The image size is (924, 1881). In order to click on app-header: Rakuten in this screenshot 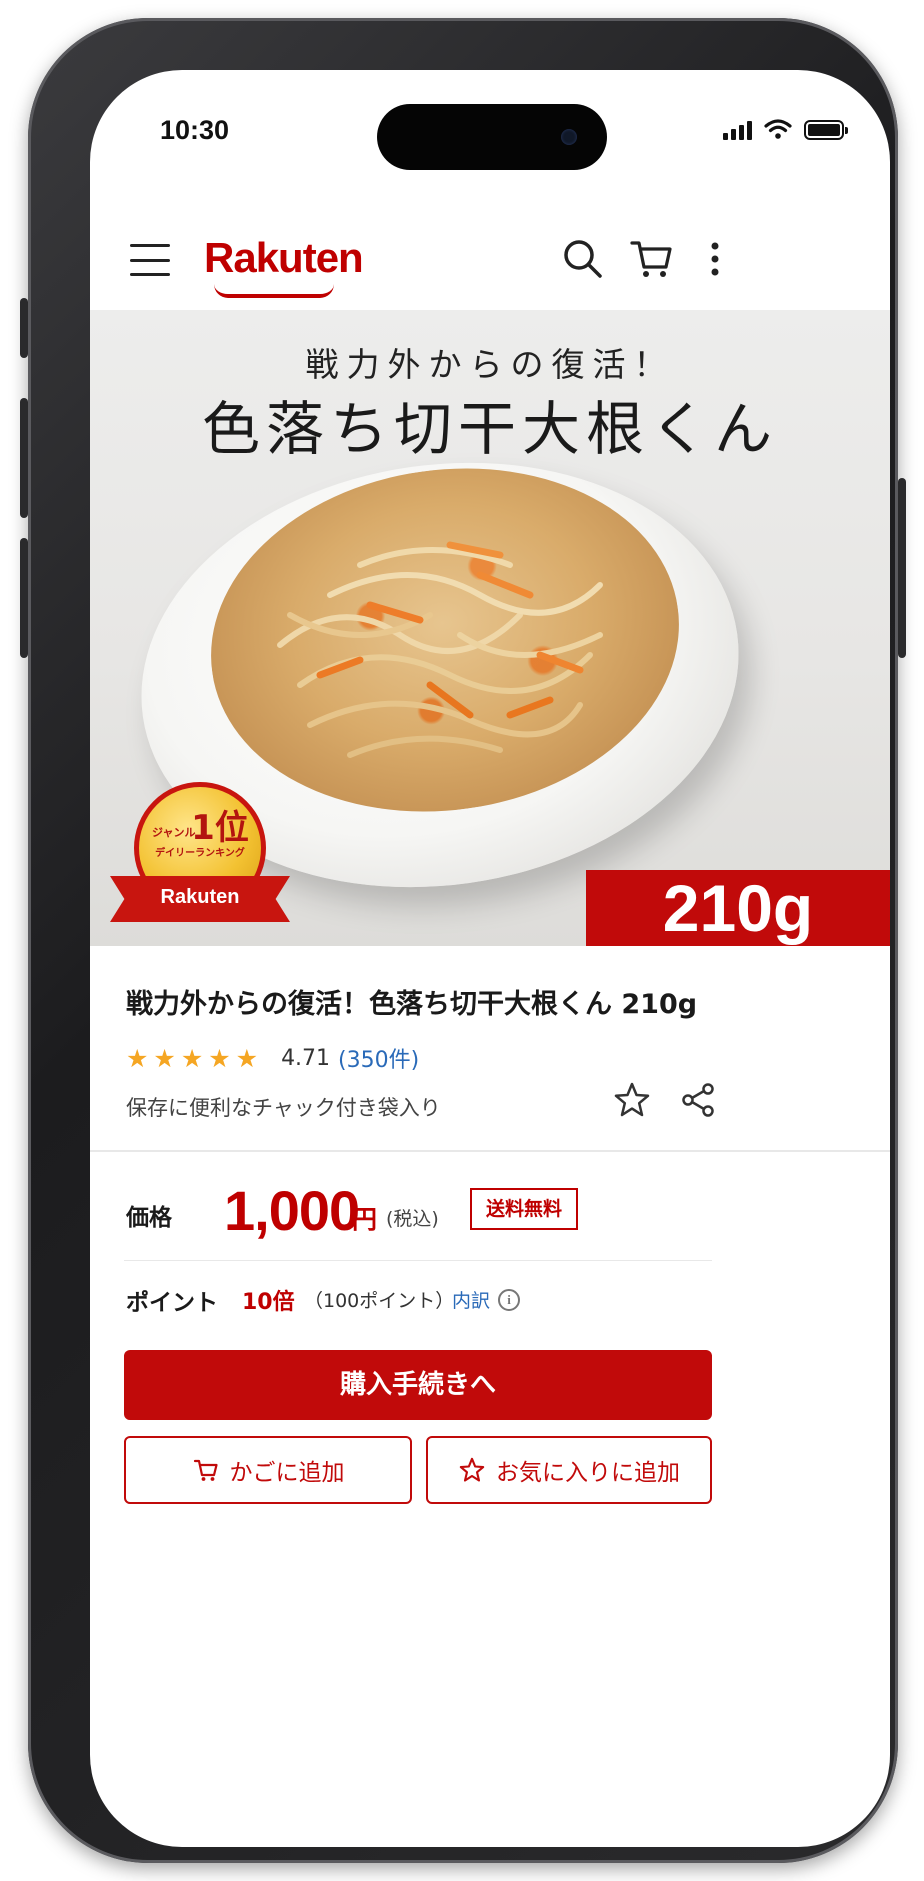, I will do `click(490, 265)`.